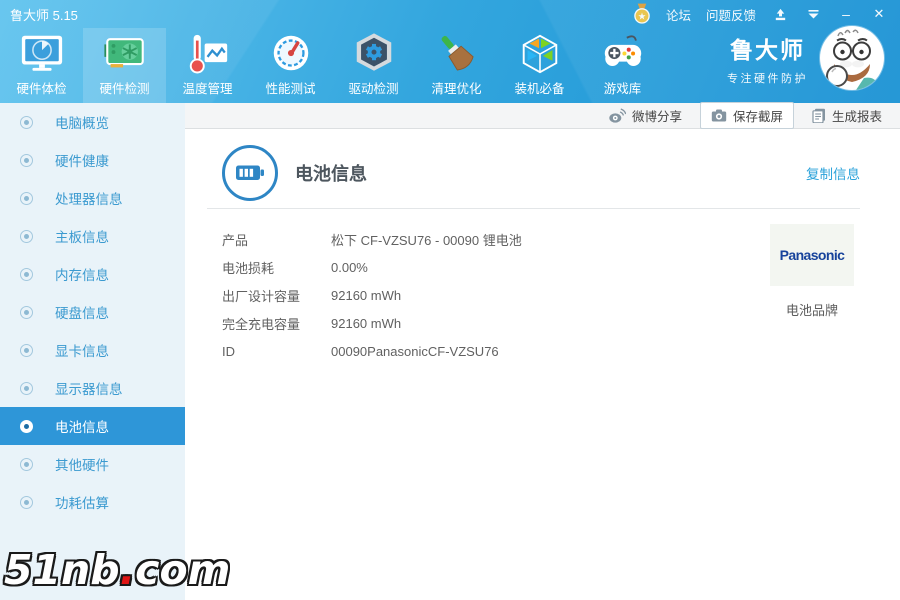  What do you see at coordinates (622, 89) in the screenshot?
I see `tab-label: 游戏库` at bounding box center [622, 89].